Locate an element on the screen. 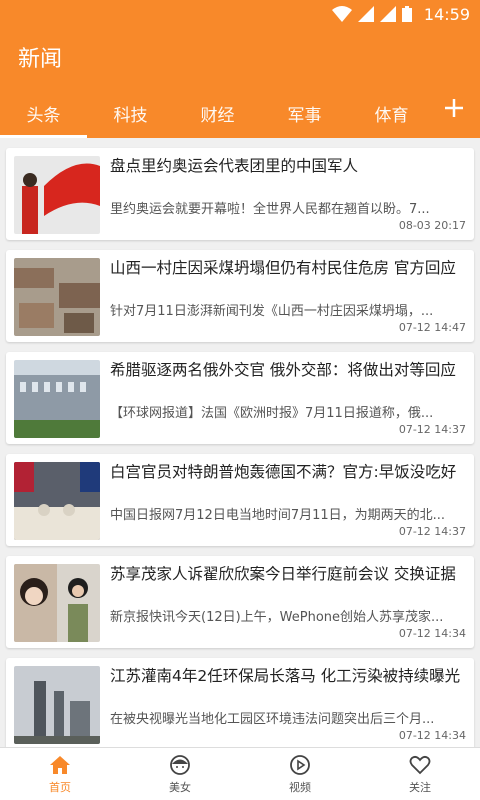 The width and height of the screenshot is (480, 800). nav-video-label: 视频 is located at coordinates (300, 787).